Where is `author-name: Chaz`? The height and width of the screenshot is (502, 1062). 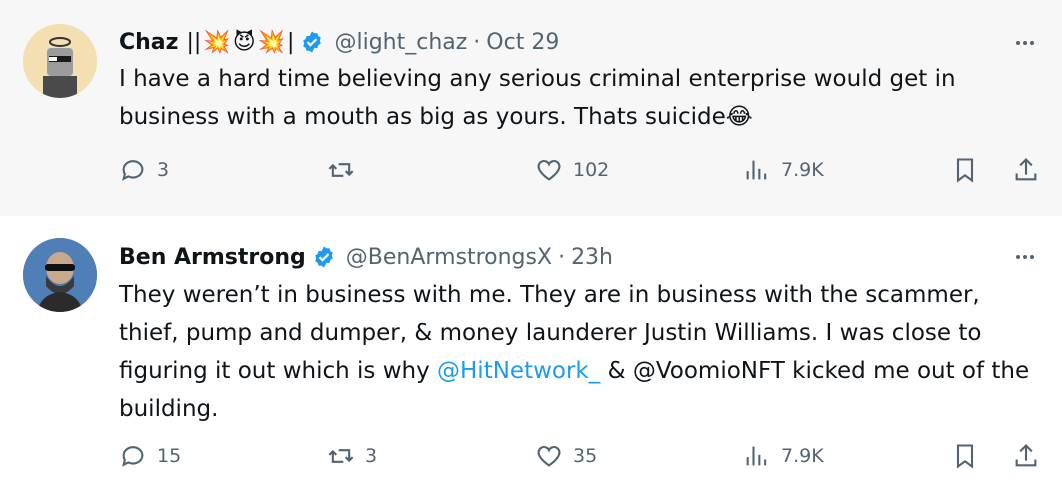
author-name: Chaz is located at coordinates (148, 42).